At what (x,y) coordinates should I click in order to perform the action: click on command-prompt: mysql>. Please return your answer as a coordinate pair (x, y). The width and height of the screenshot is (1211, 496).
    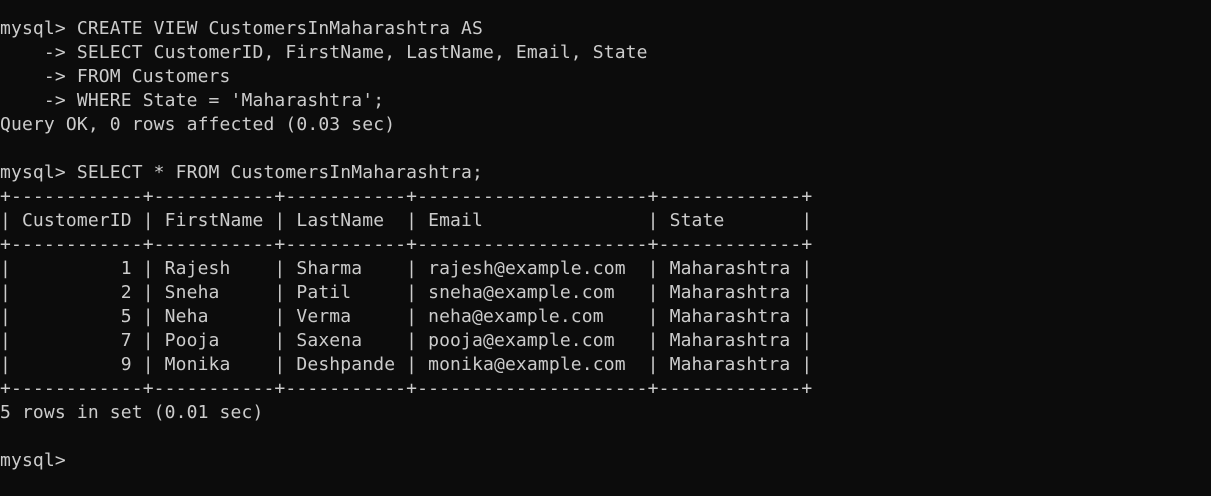
    Looking at the image, I should click on (605, 461).